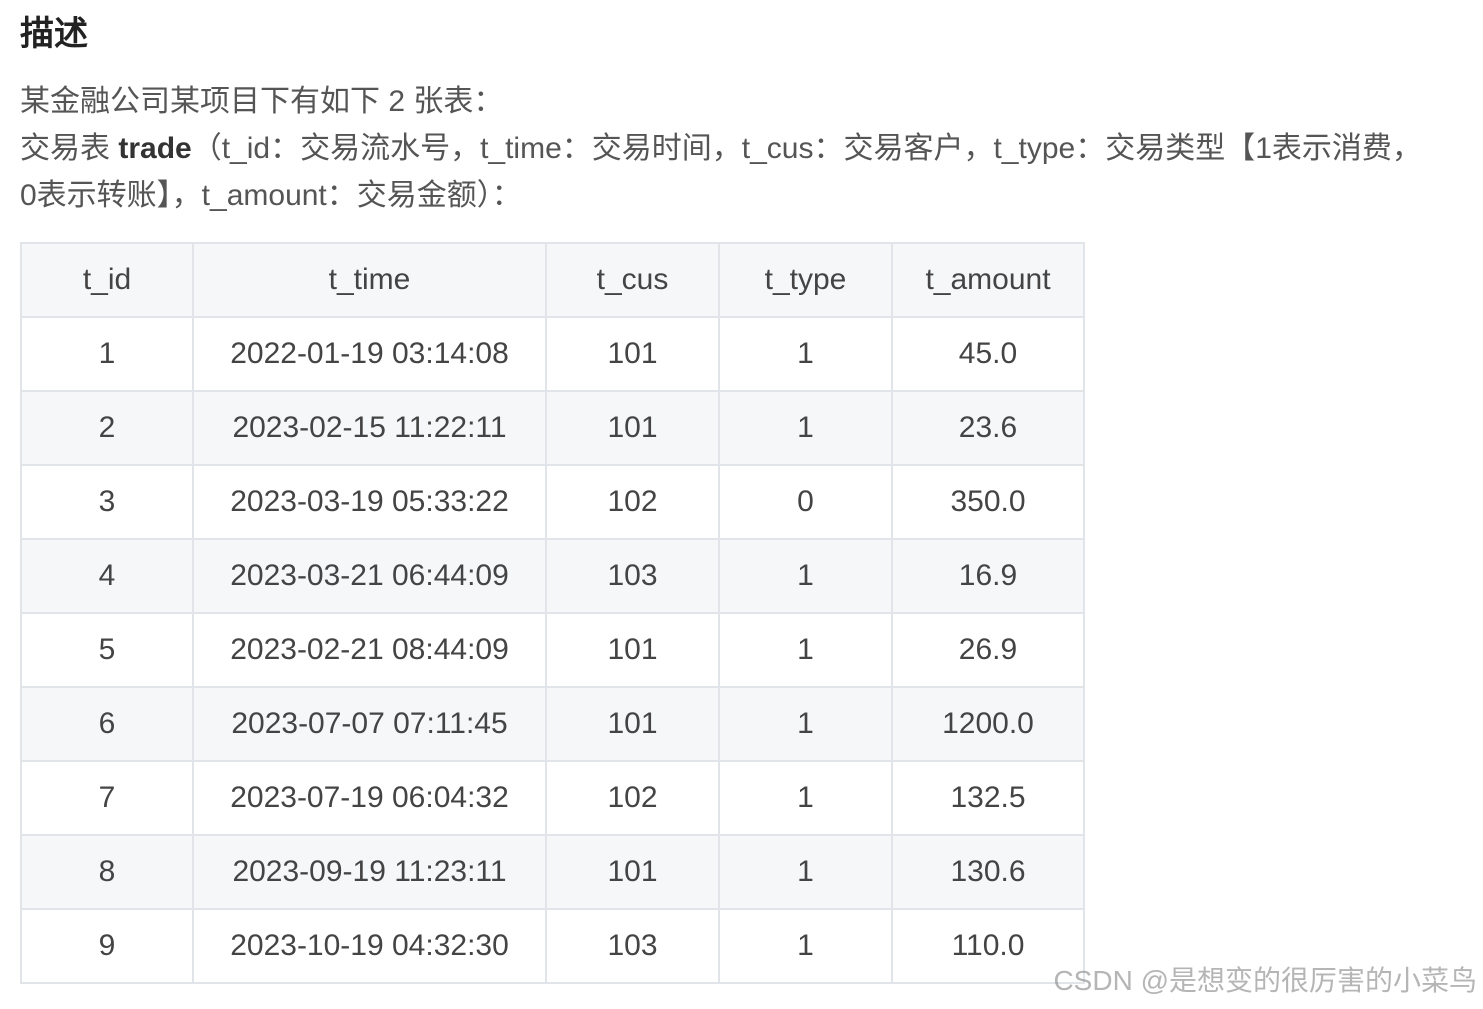  What do you see at coordinates (107, 872) in the screenshot?
I see `cell-t-id: 8` at bounding box center [107, 872].